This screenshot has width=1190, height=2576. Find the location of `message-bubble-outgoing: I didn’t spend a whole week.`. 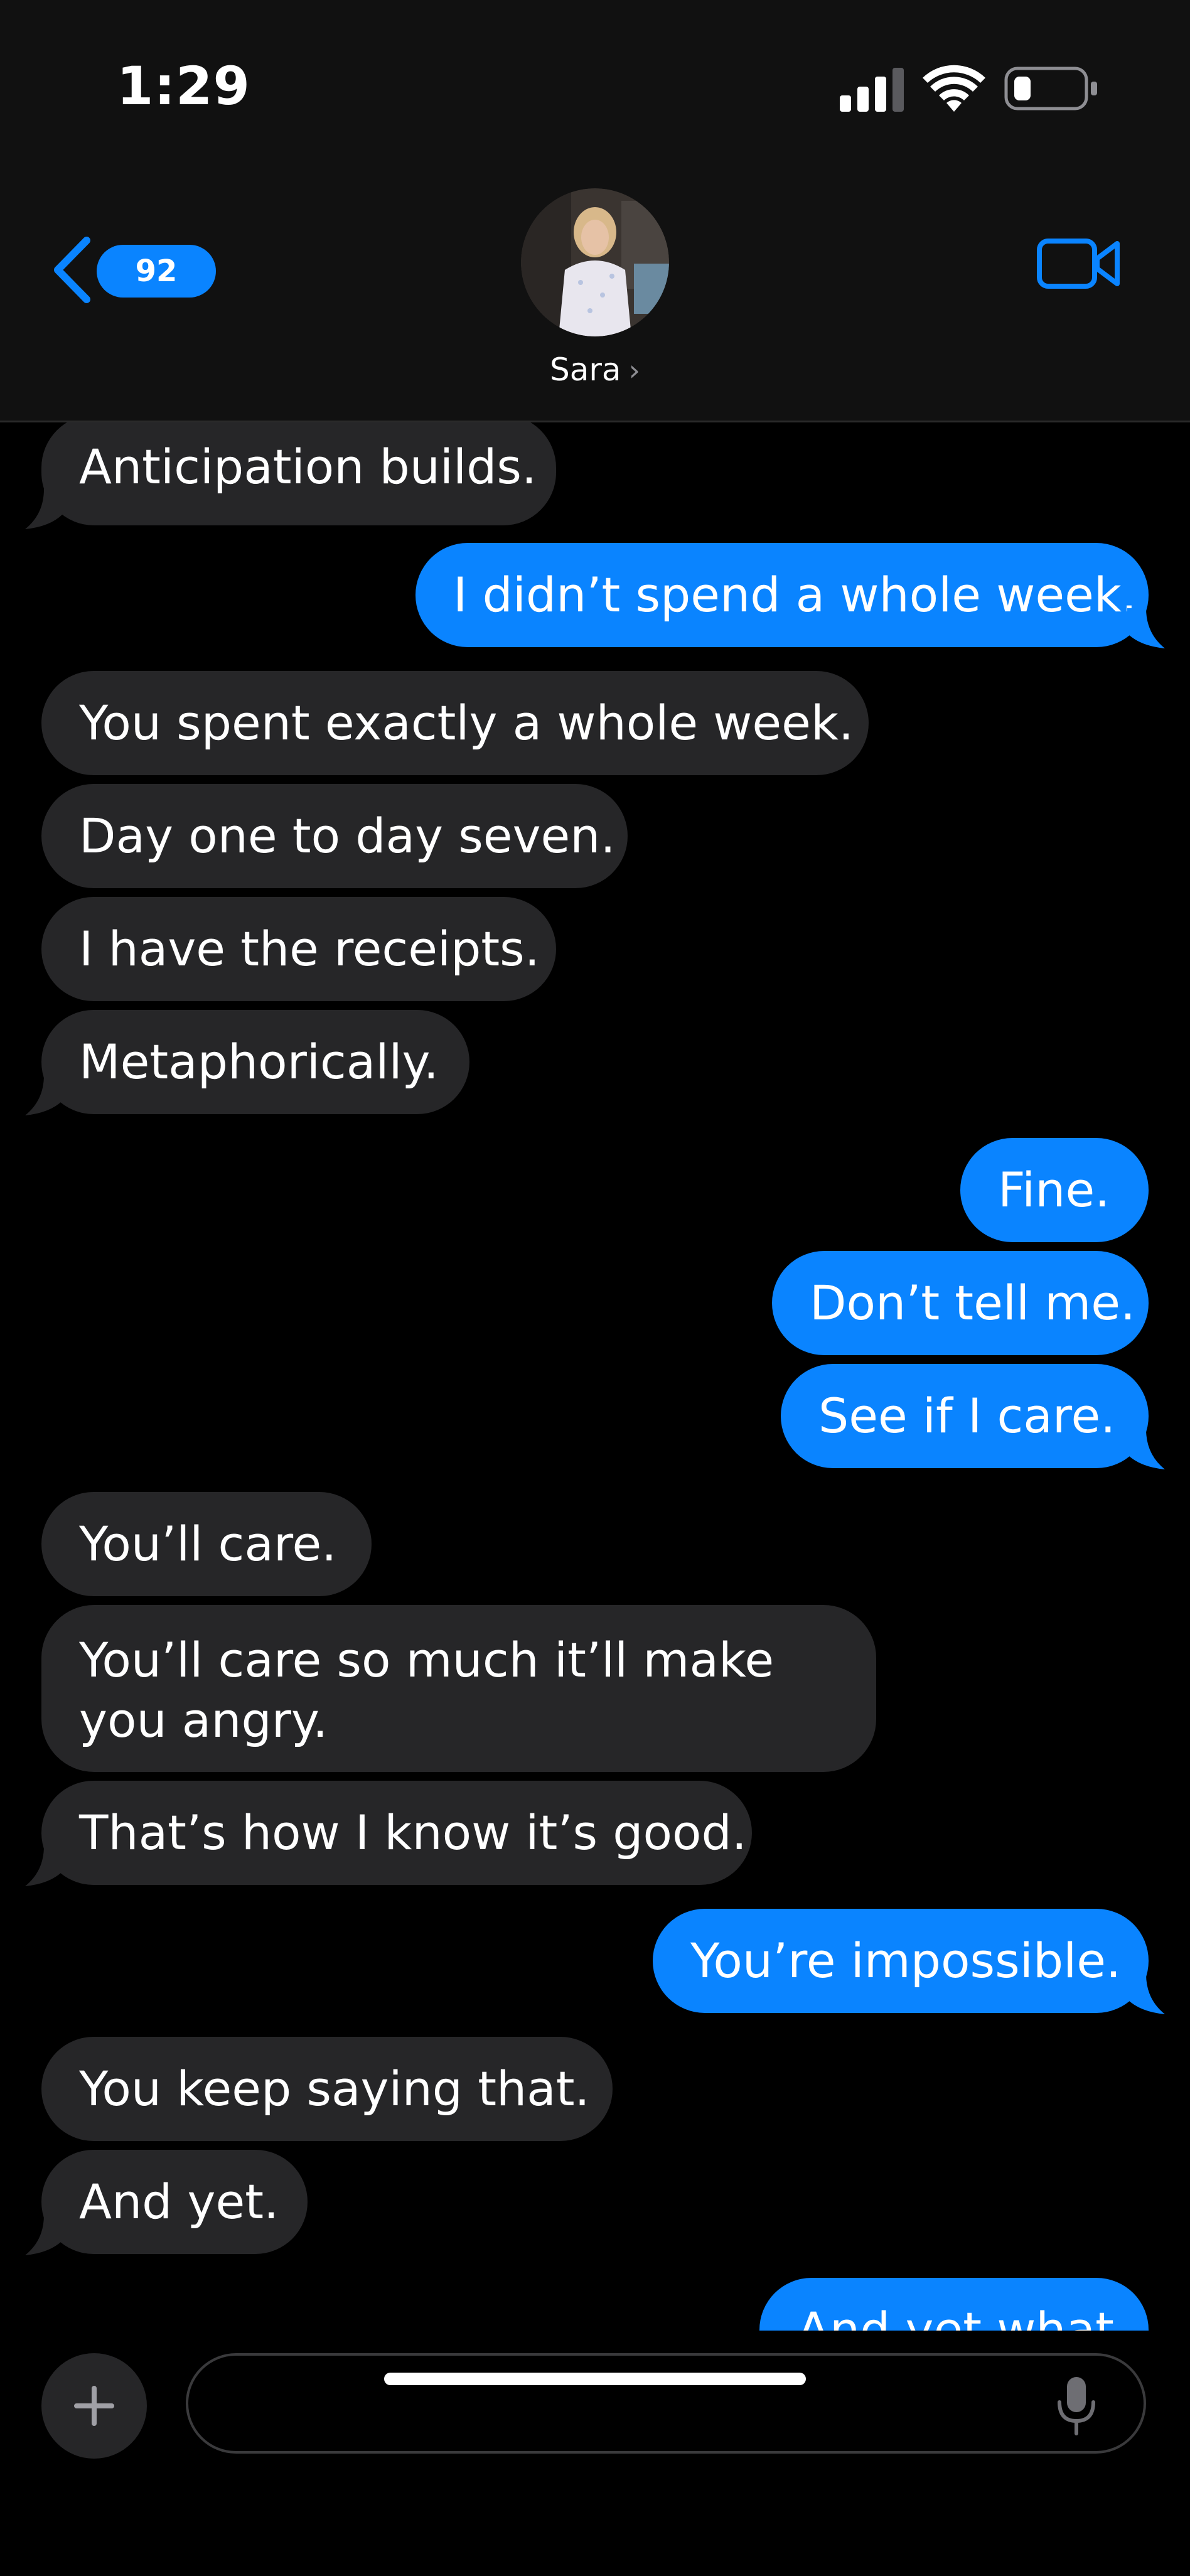

message-bubble-outgoing: I didn’t spend a whole week. is located at coordinates (782, 595).